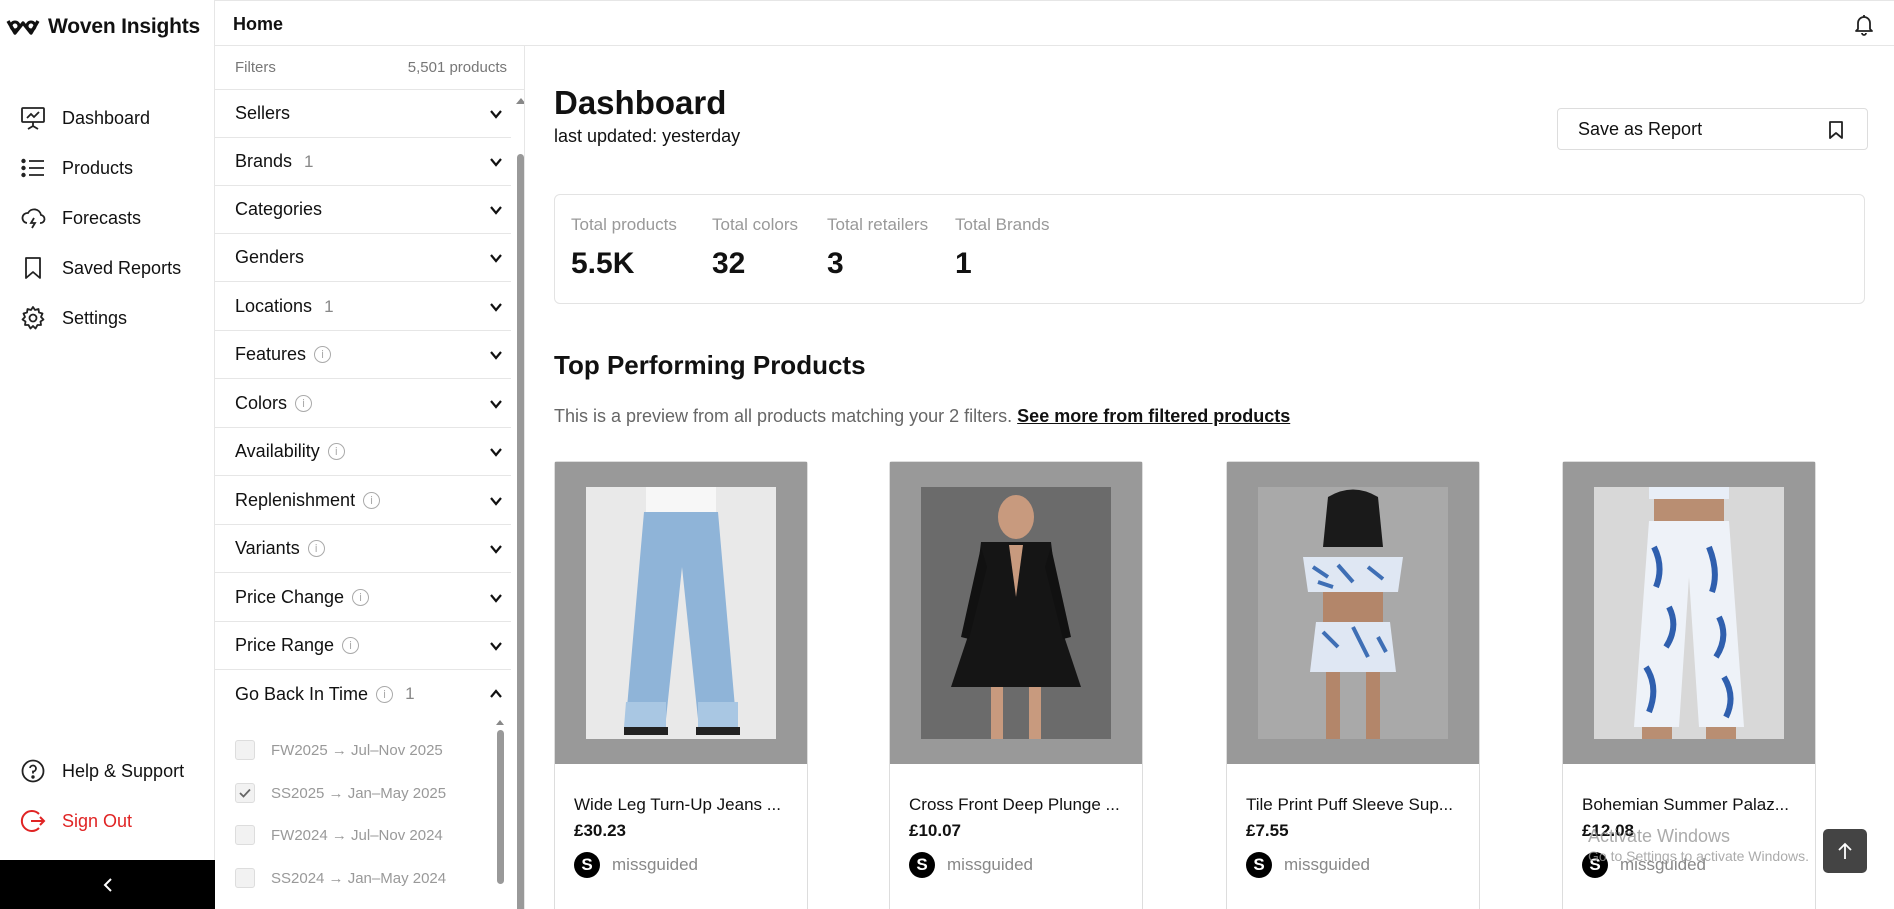 The image size is (1894, 909). I want to click on nav-item-settings: Settings, so click(73, 318).